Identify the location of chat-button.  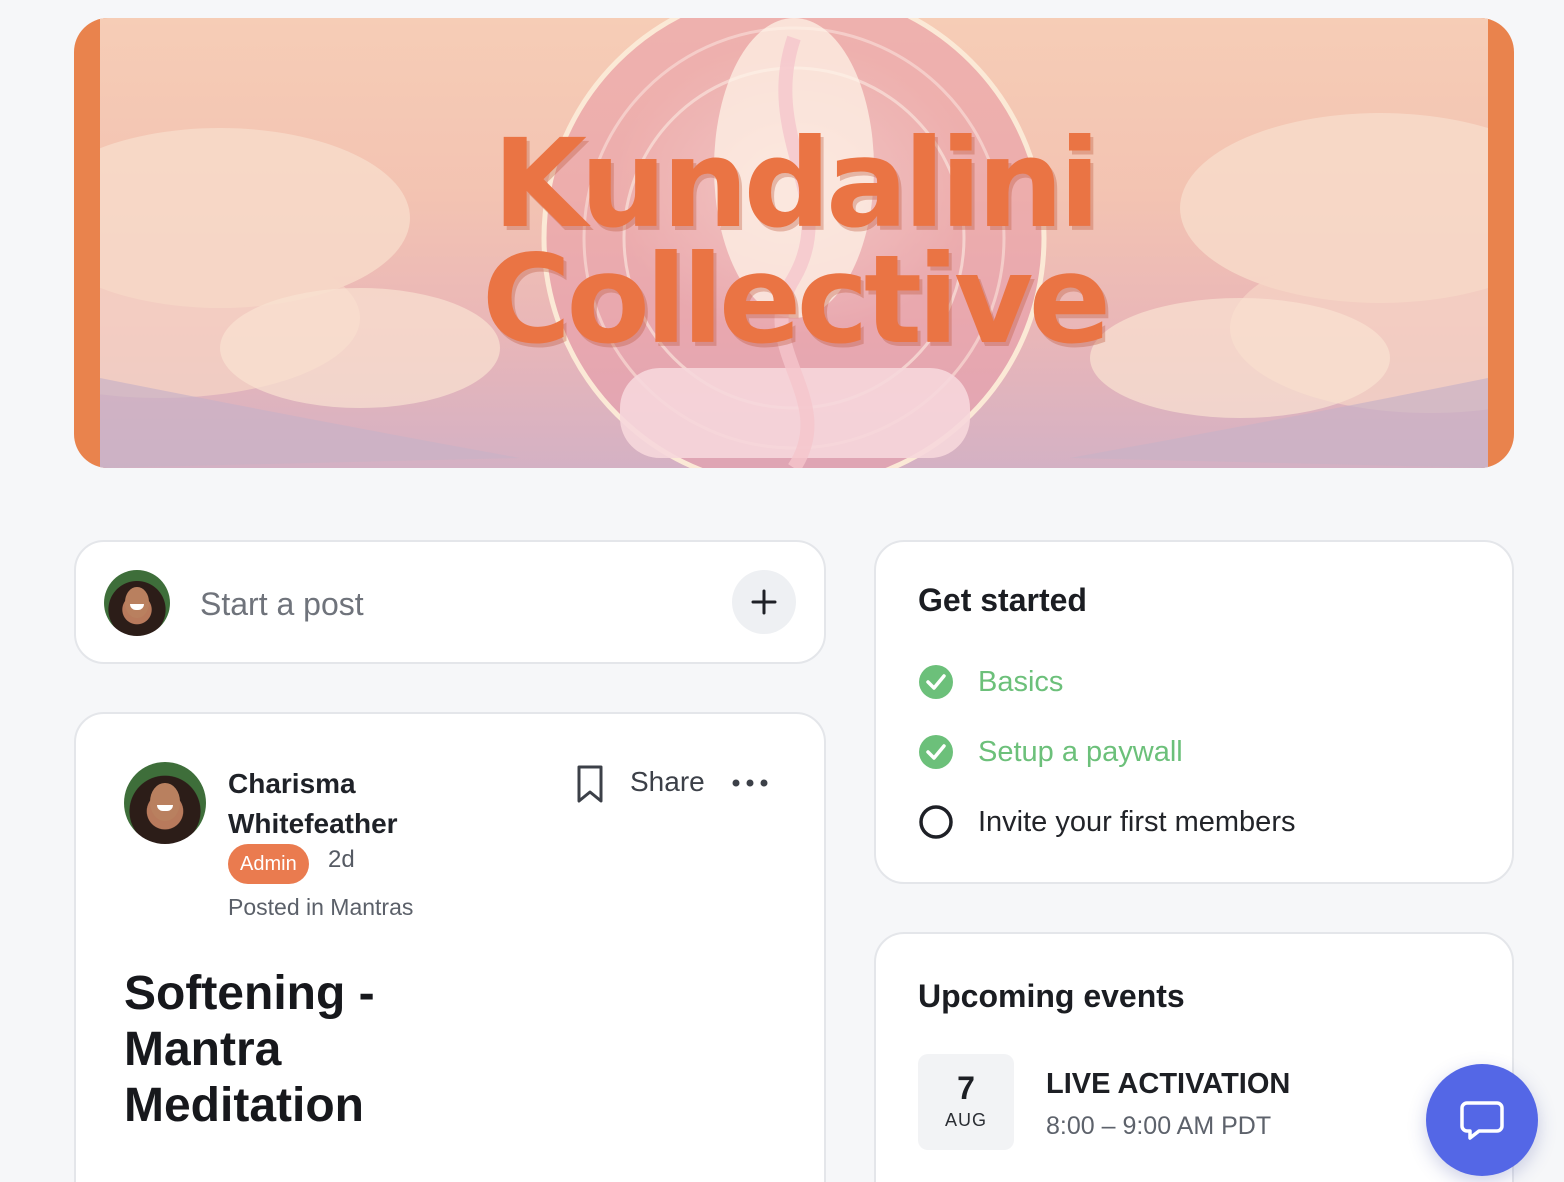
(1482, 1120).